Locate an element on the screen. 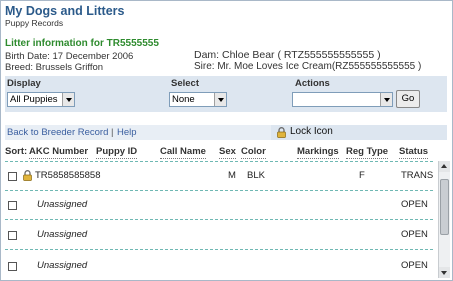  col-markings: Markings is located at coordinates (318, 152).